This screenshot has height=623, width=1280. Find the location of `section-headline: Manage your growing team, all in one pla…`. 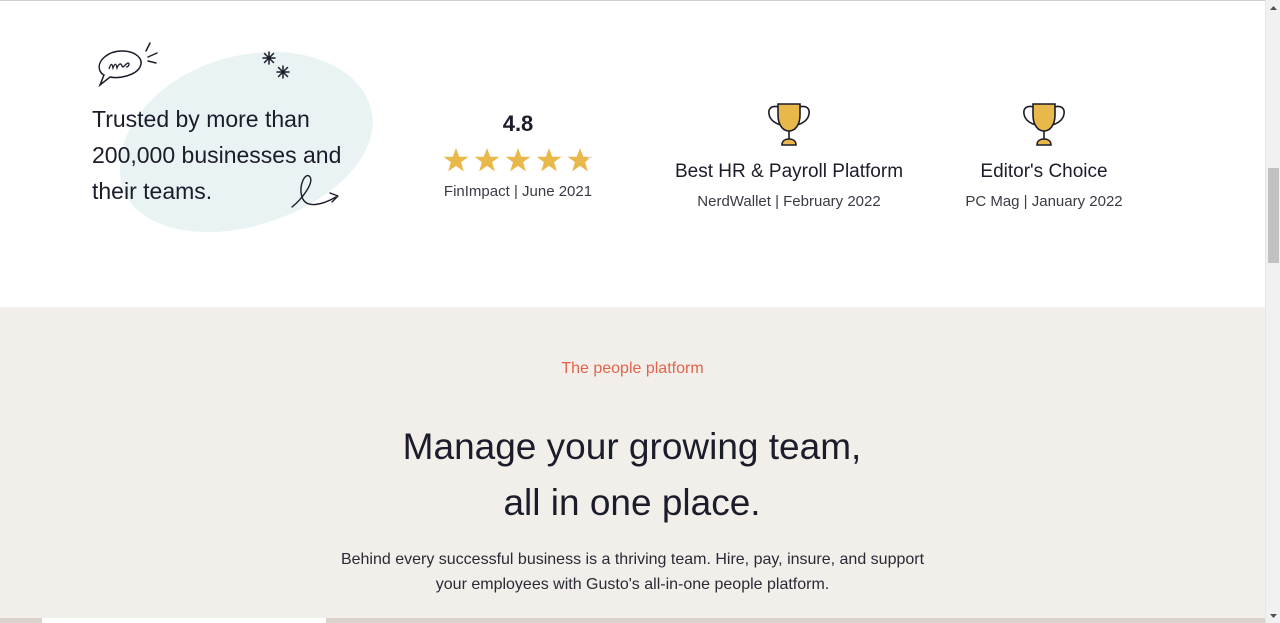

section-headline: Manage your growing team, all in one pla… is located at coordinates (632, 474).